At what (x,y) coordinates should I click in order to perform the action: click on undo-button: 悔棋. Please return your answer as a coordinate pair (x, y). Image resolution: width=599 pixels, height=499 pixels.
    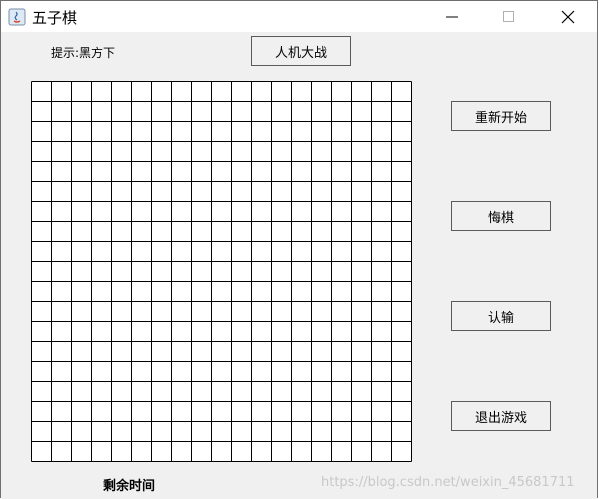
    Looking at the image, I should click on (501, 216).